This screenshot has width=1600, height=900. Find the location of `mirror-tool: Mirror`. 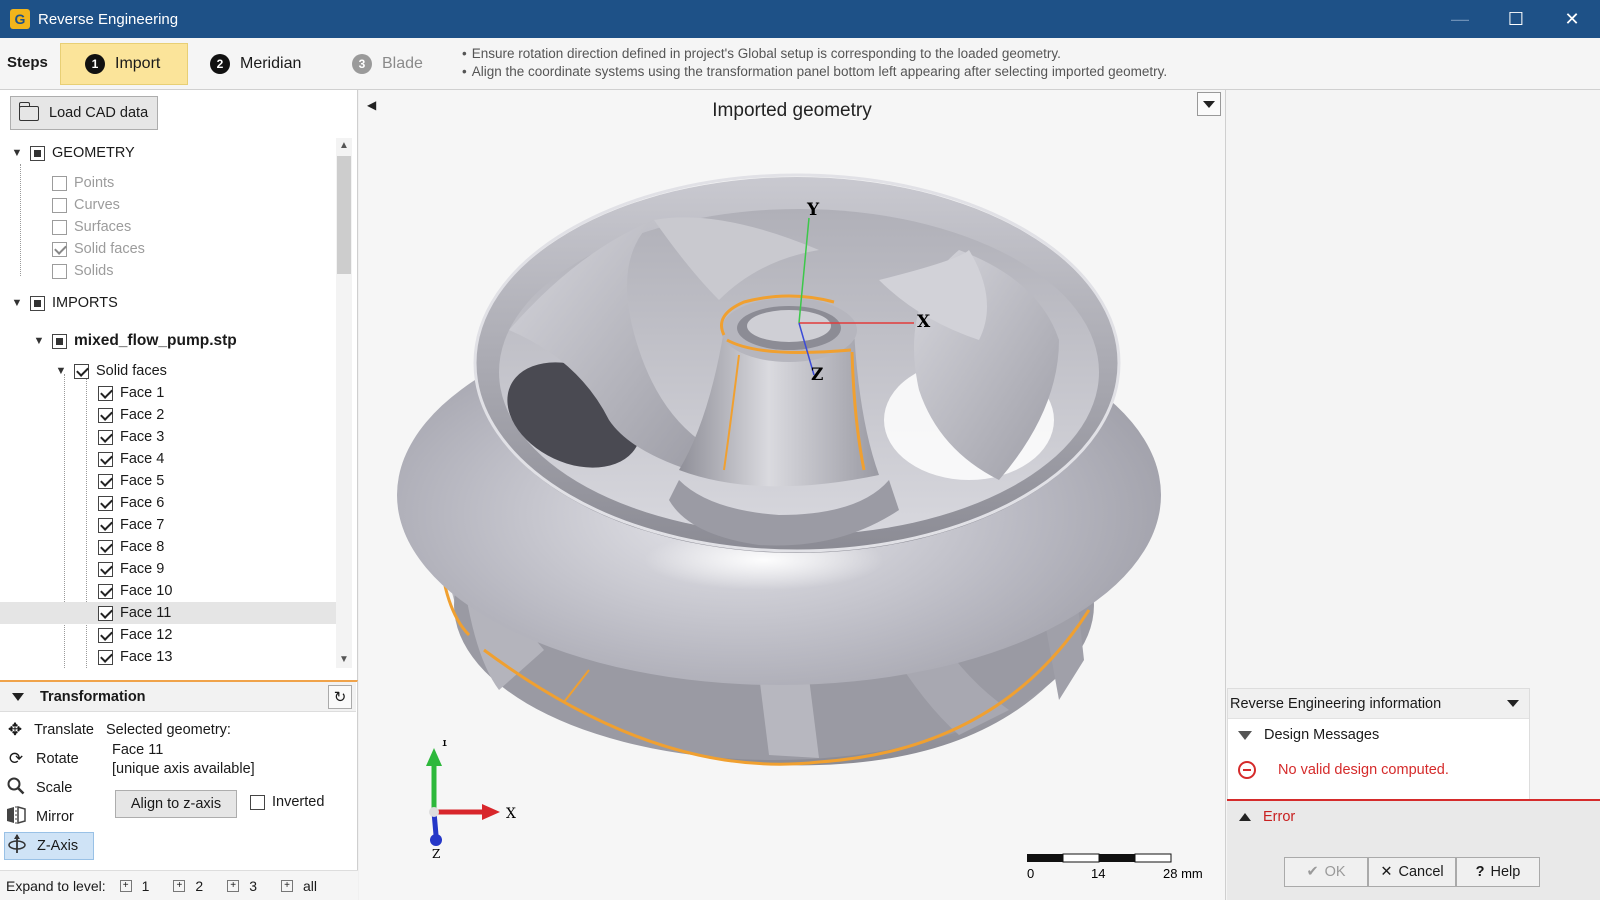

mirror-tool: Mirror is located at coordinates (49, 817).